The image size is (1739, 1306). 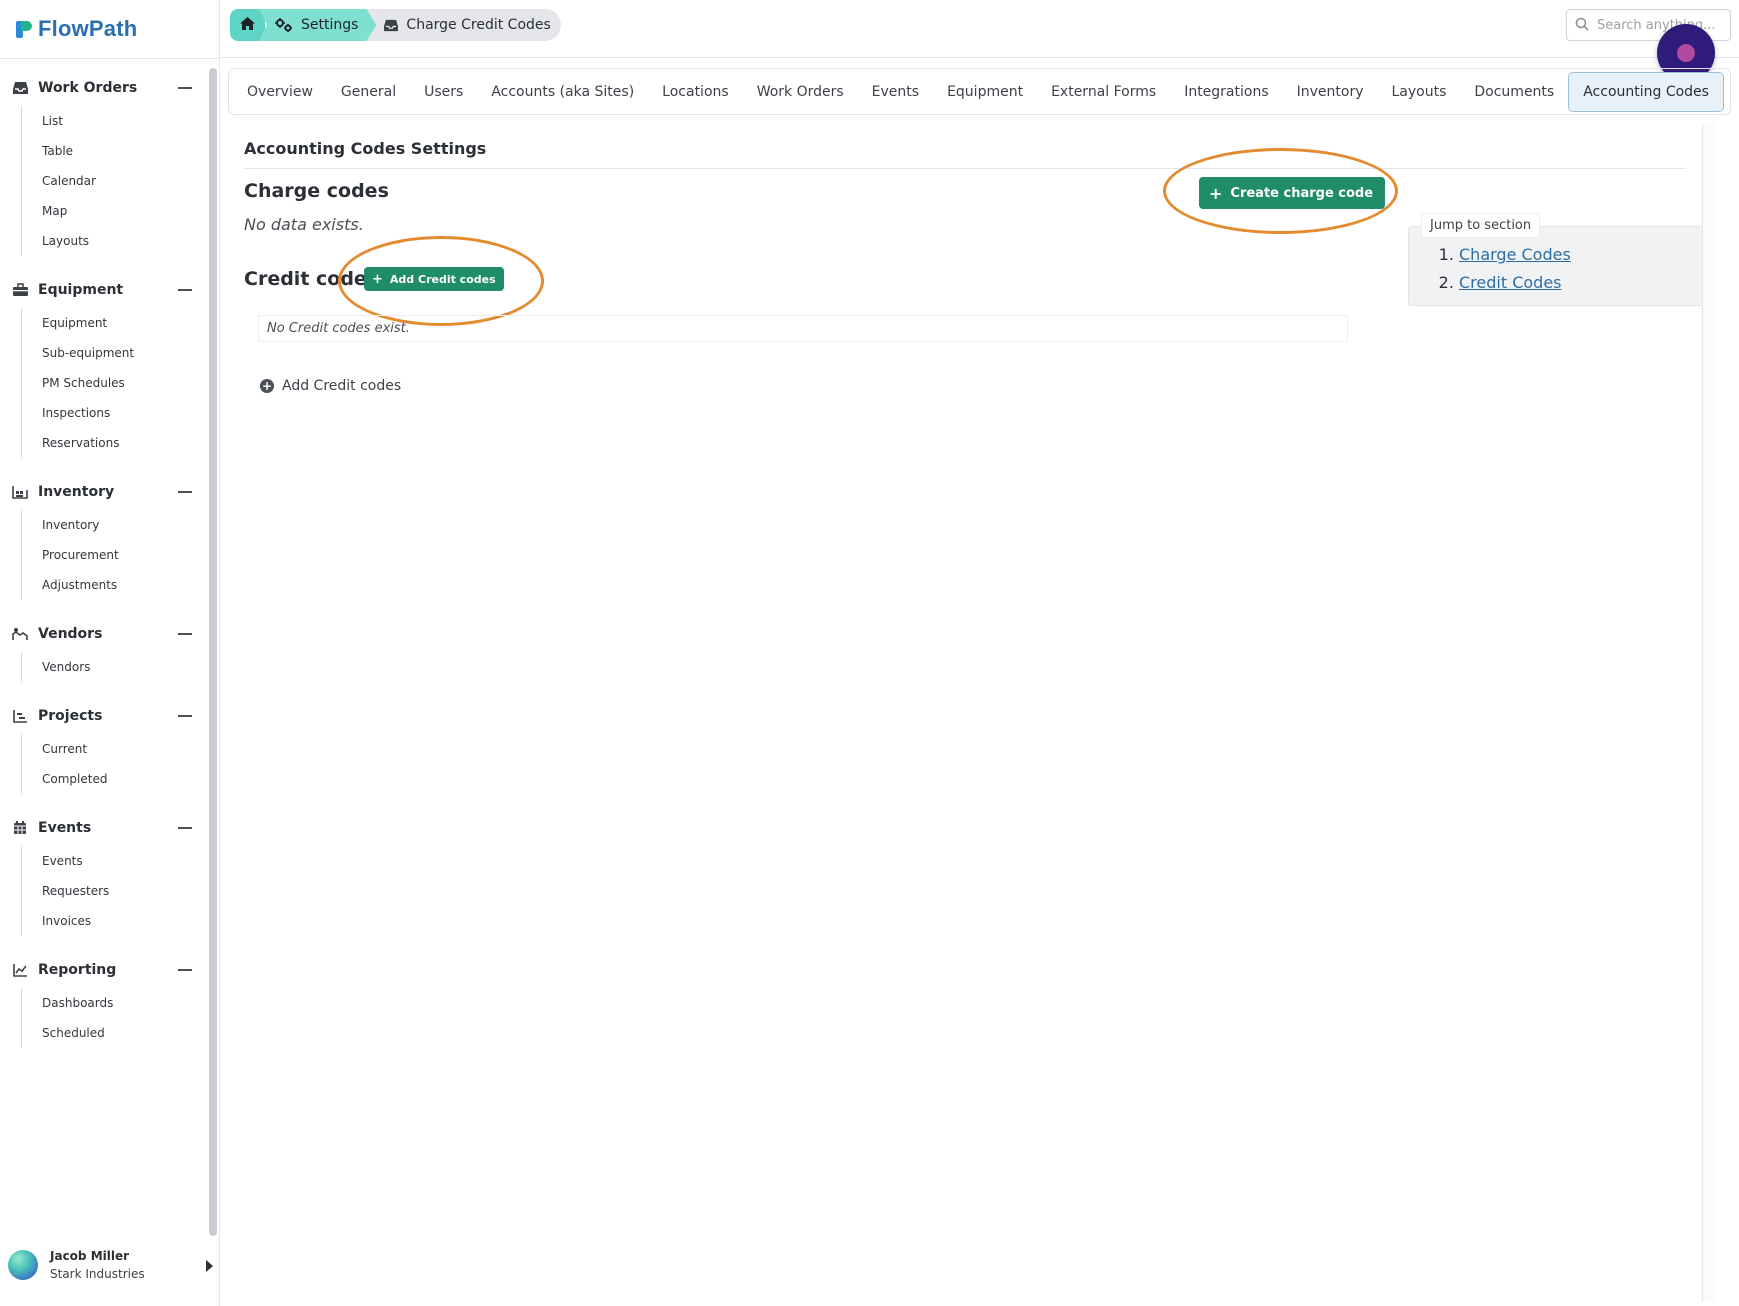 I want to click on section-items: Dashboards Scheduled, so click(x=113, y=1018).